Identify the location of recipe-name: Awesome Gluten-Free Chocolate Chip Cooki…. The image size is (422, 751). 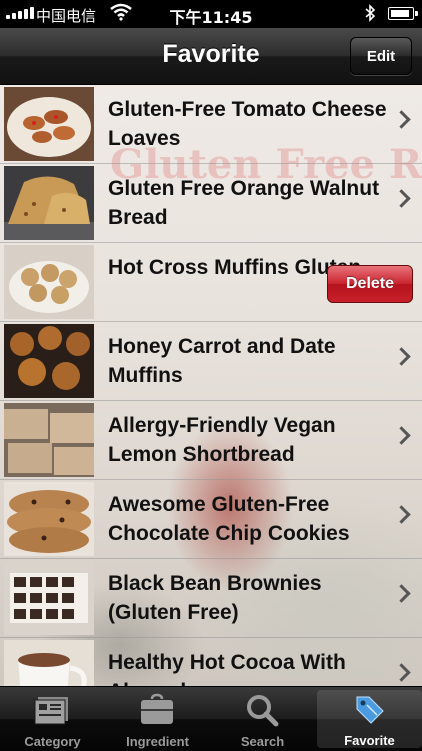
(229, 519).